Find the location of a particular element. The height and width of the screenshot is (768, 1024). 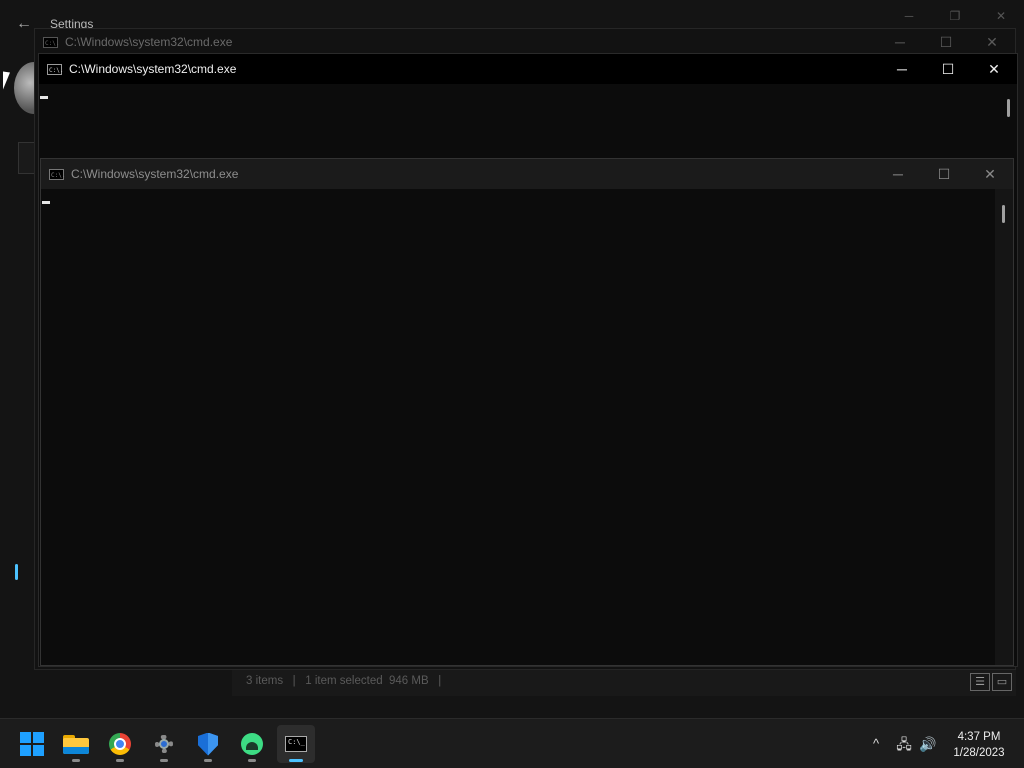

taskbar-settings is located at coordinates (164, 744).